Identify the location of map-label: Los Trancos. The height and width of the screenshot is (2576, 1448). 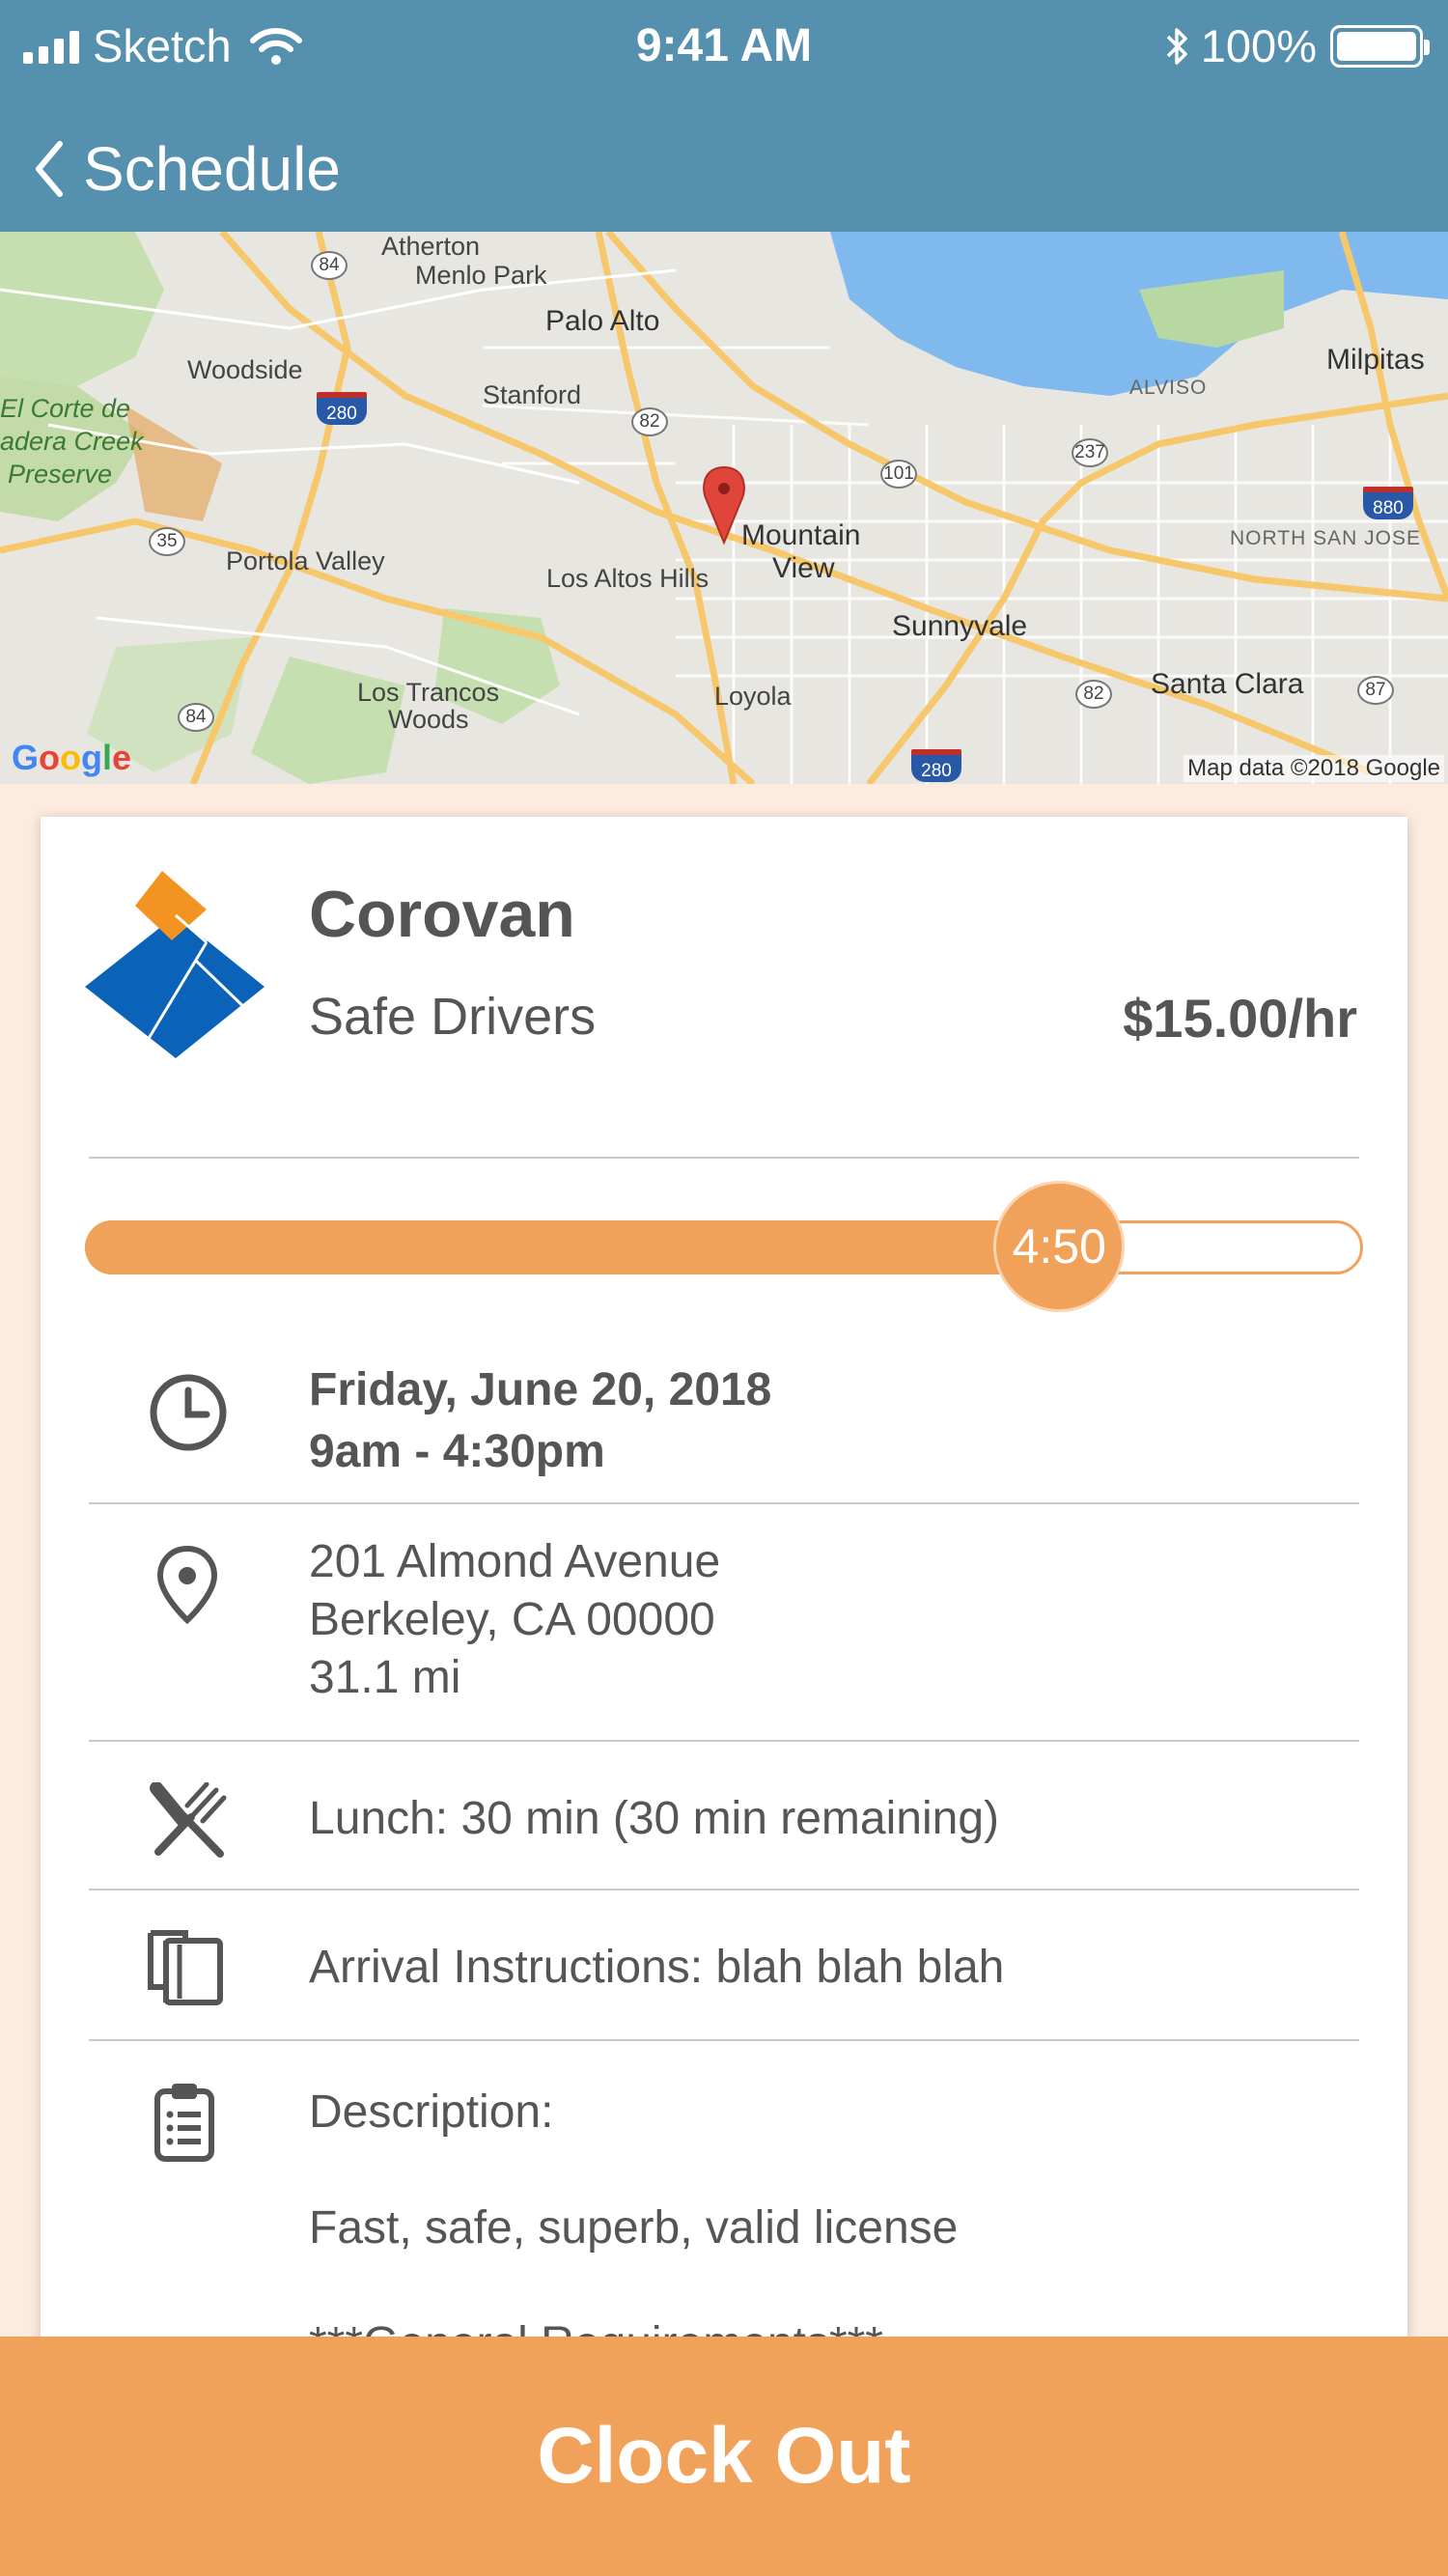
(429, 693).